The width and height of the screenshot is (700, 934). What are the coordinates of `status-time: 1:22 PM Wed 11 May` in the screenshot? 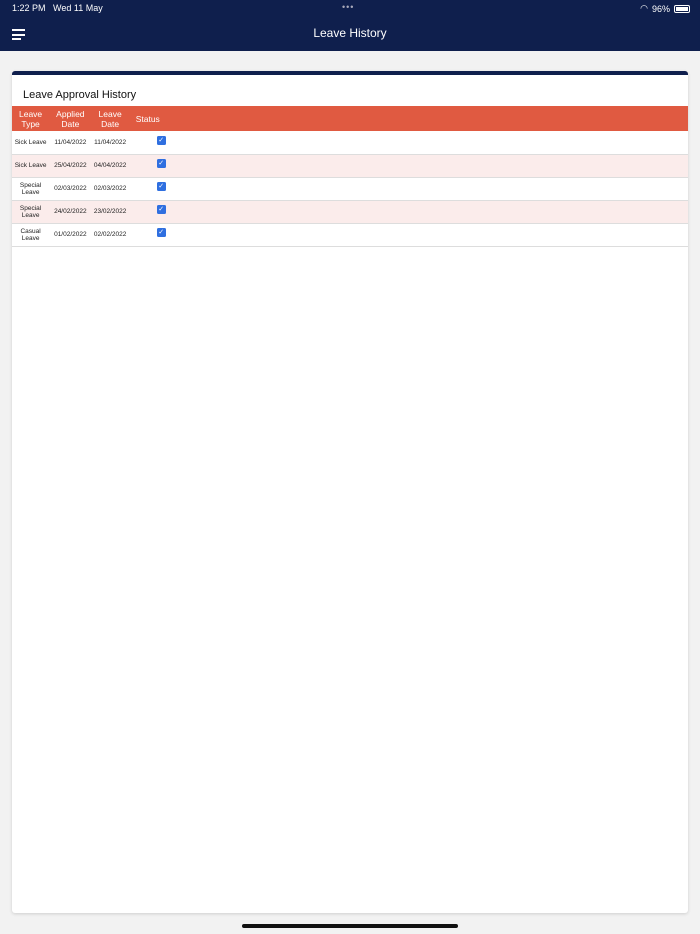 It's located at (57, 8).